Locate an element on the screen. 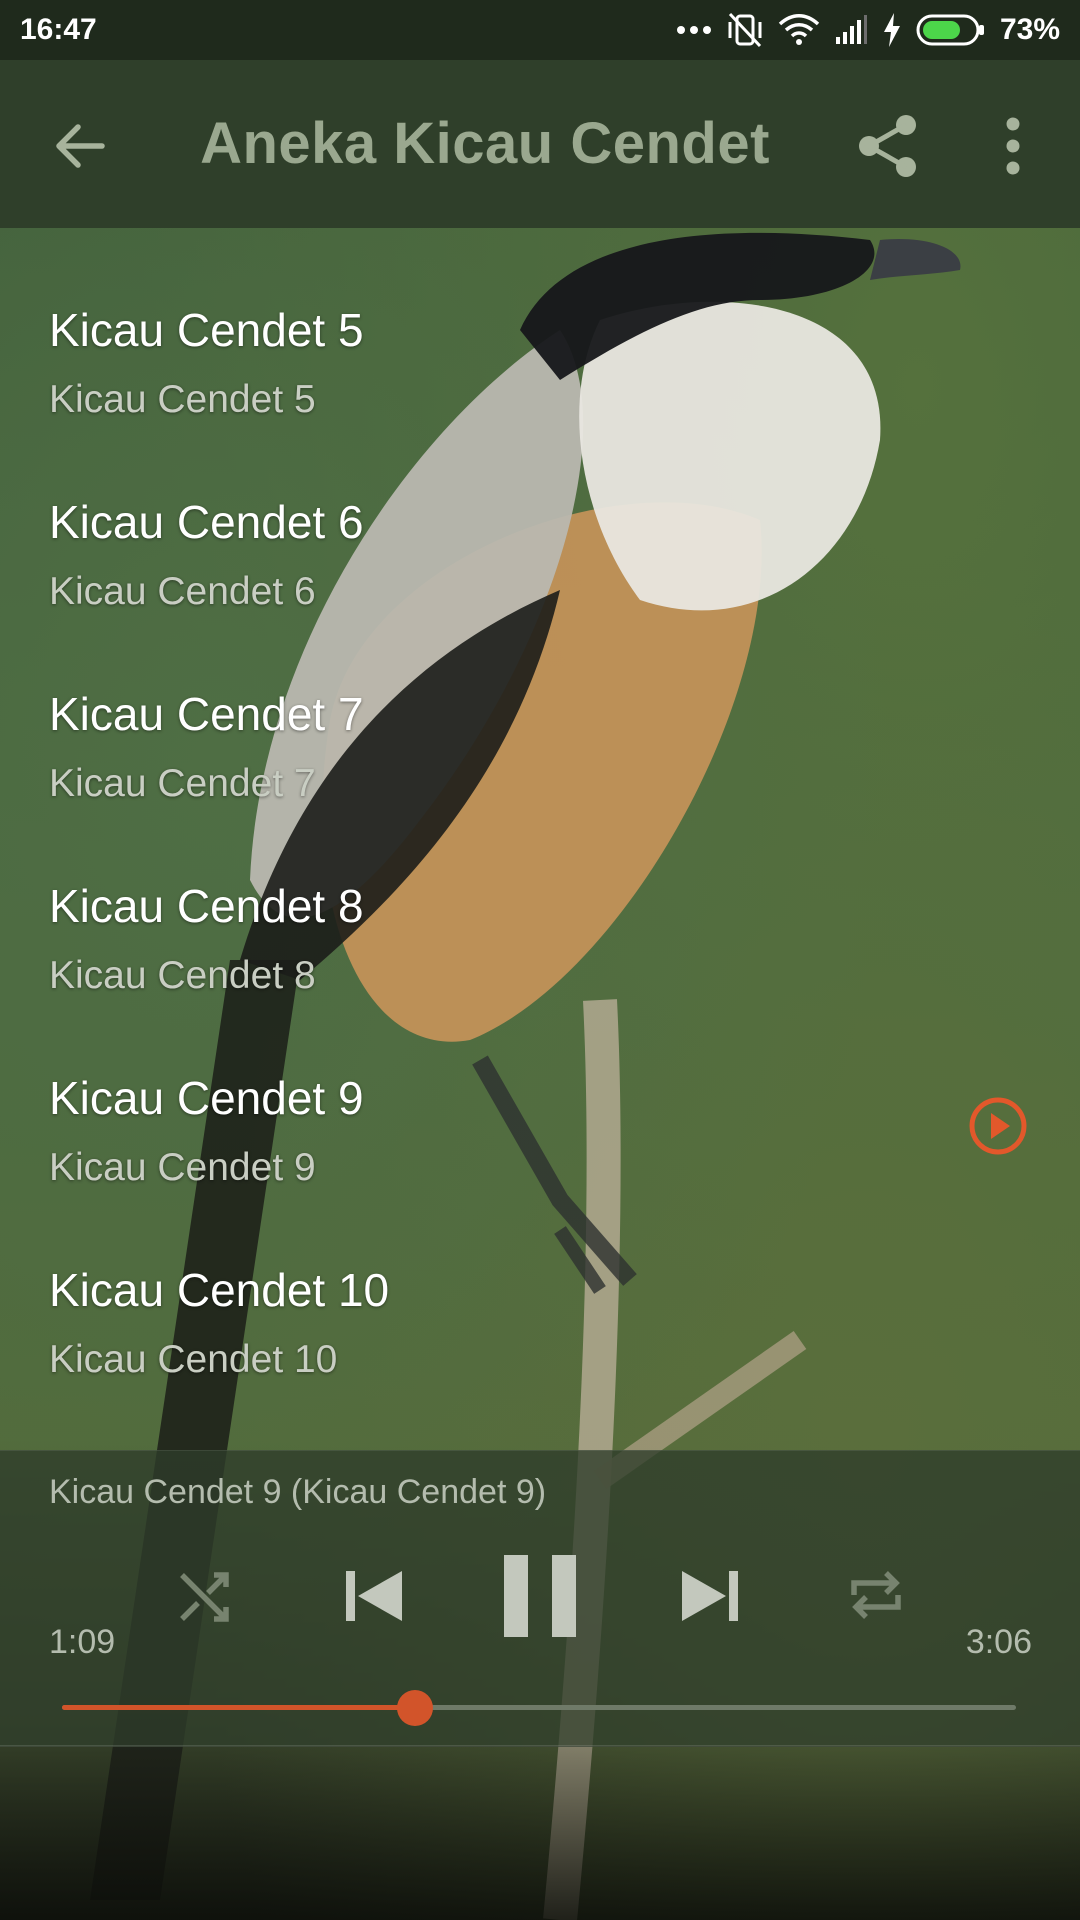  pause-icon is located at coordinates (540, 1596).